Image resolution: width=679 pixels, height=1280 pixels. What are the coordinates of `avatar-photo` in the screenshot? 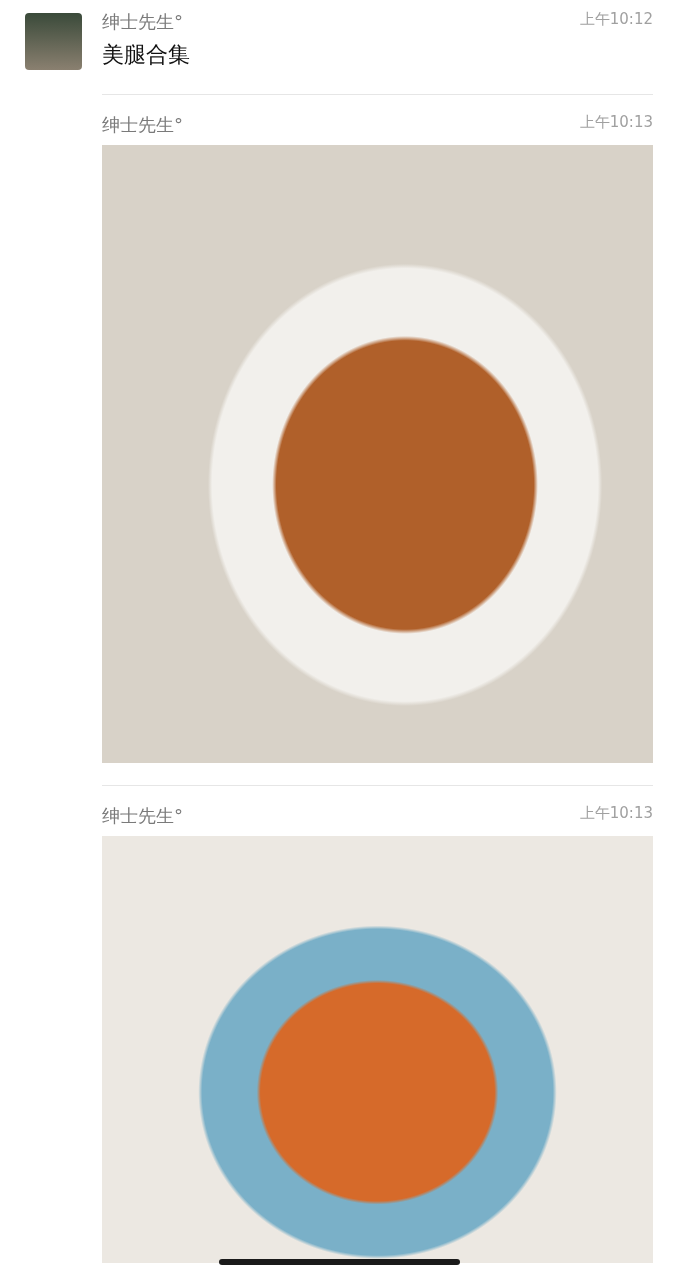 It's located at (53, 41).